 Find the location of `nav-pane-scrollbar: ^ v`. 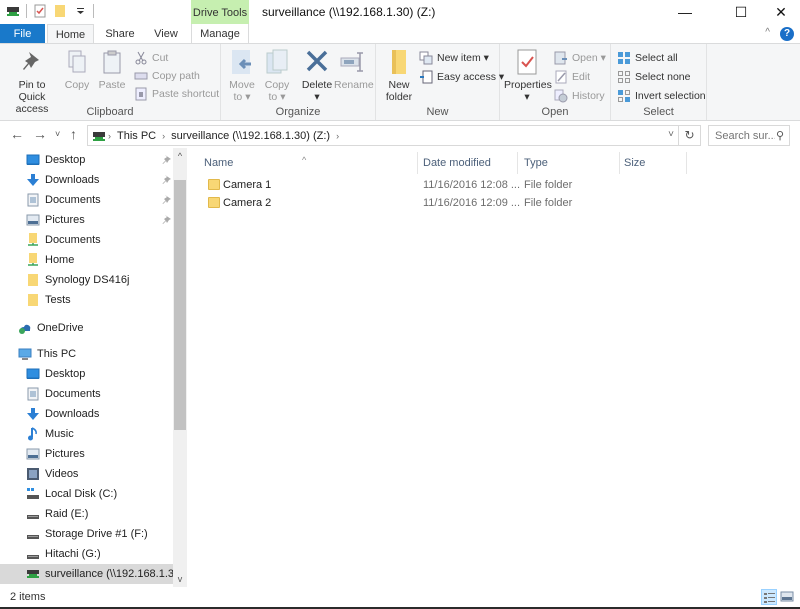

nav-pane-scrollbar: ^ v is located at coordinates (180, 367).